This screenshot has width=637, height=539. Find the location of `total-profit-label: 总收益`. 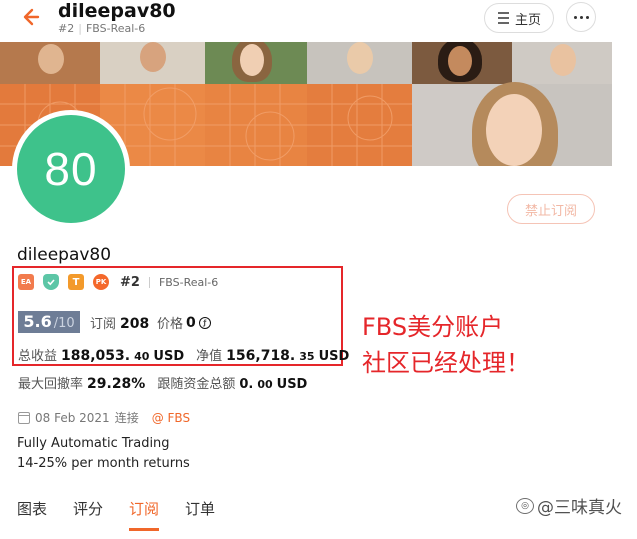

total-profit-label: 总收益 is located at coordinates (38, 356).